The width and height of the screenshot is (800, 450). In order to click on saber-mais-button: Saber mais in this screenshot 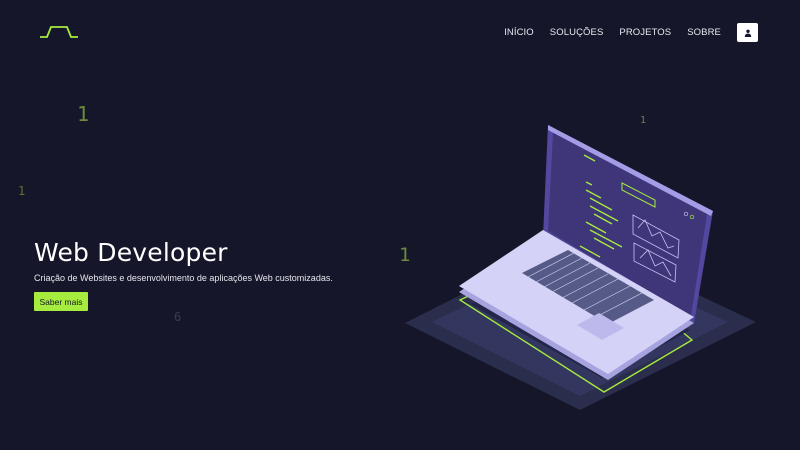, I will do `click(61, 301)`.